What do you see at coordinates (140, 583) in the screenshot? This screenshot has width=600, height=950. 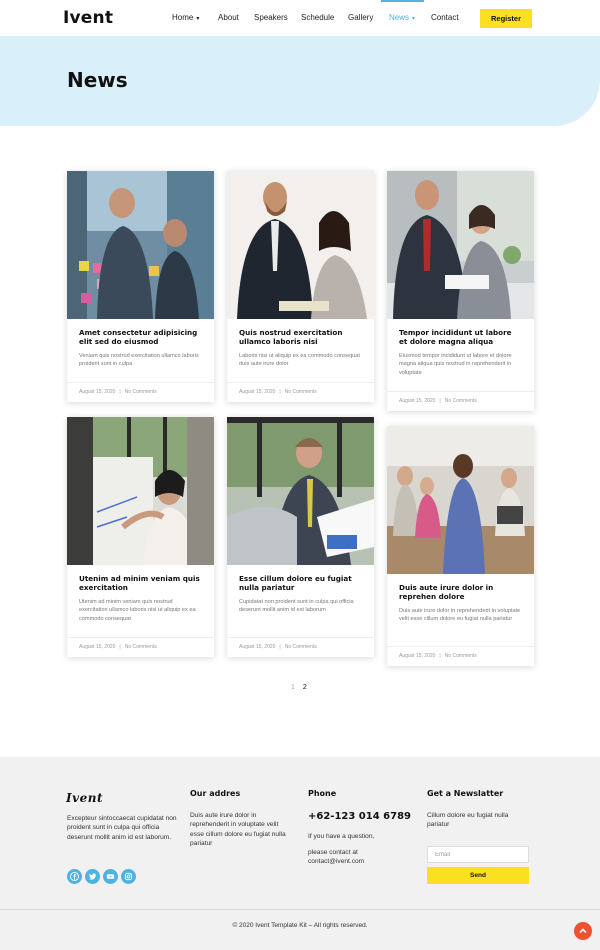 I see `post-title: Utenim ad minim veniam quis exercitation` at bounding box center [140, 583].